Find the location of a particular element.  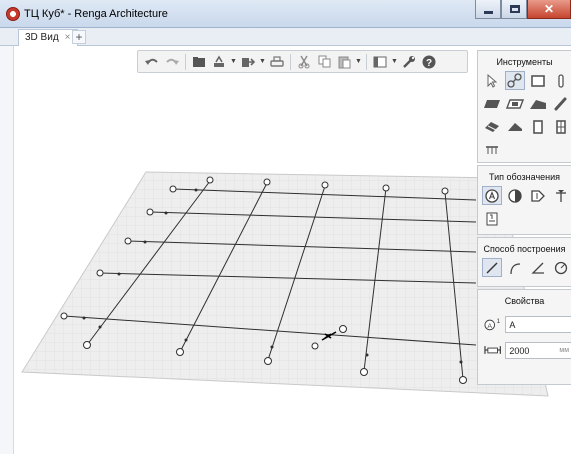

window-title: ТЦ Куб* - Renga Architecture is located at coordinates (96, 14).